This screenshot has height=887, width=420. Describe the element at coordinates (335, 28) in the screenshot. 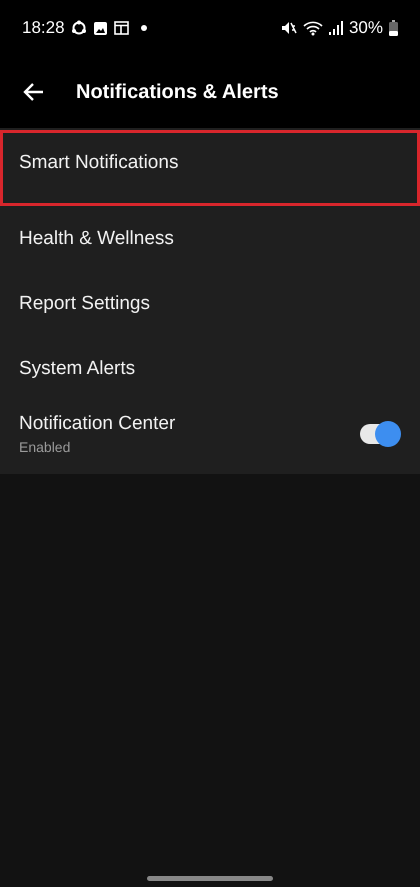

I see `signal-icon` at that location.